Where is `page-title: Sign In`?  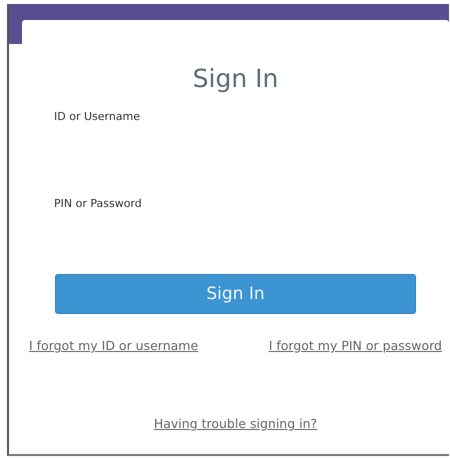 page-title: Sign In is located at coordinates (236, 78).